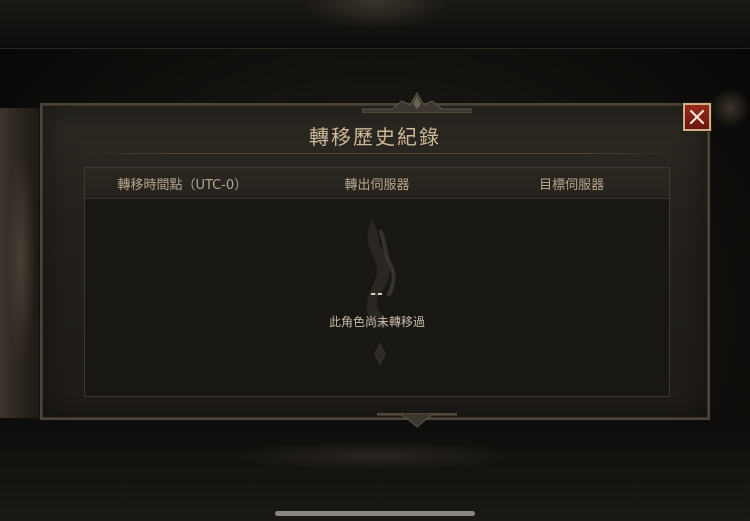 The width and height of the screenshot is (750, 521). I want to click on table-header: 轉移時間點（UTC-0） 轉出伺服器 目標伺服器, so click(377, 183).